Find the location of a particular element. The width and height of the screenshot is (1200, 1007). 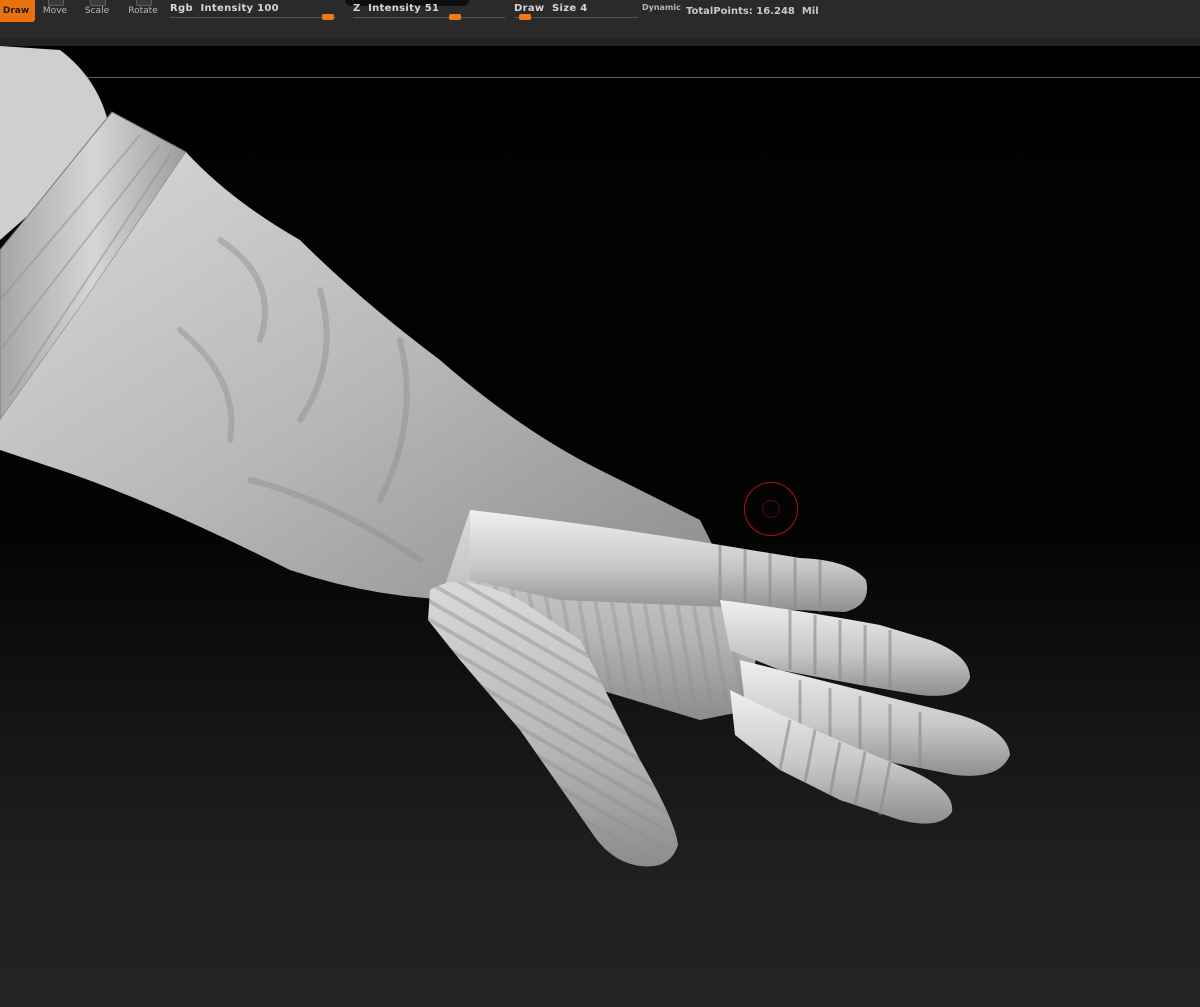

move-tool-button: Move is located at coordinates (55, 11).